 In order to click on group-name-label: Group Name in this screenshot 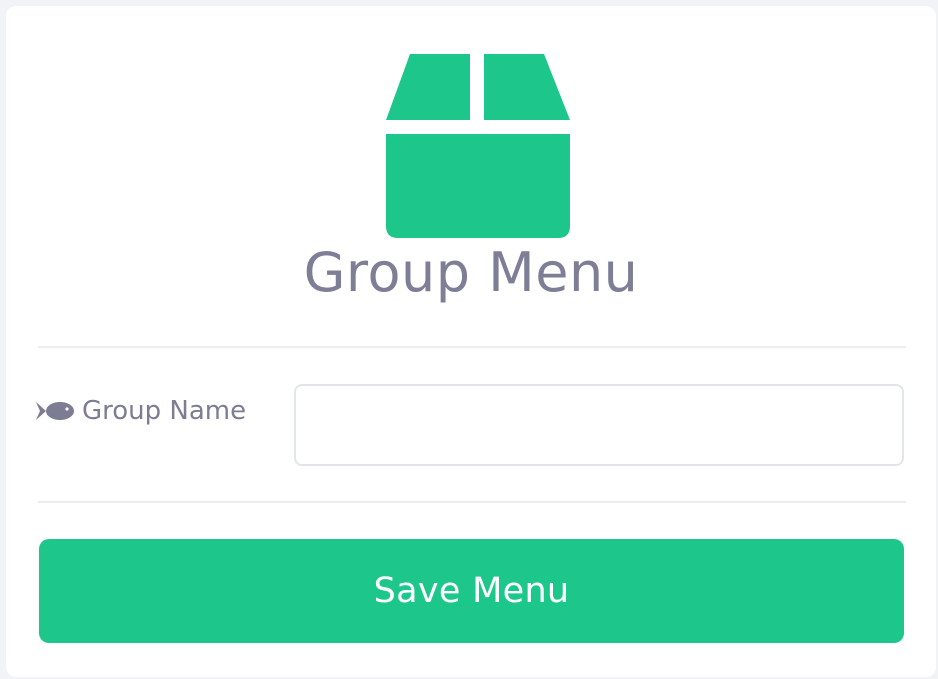, I will do `click(141, 411)`.